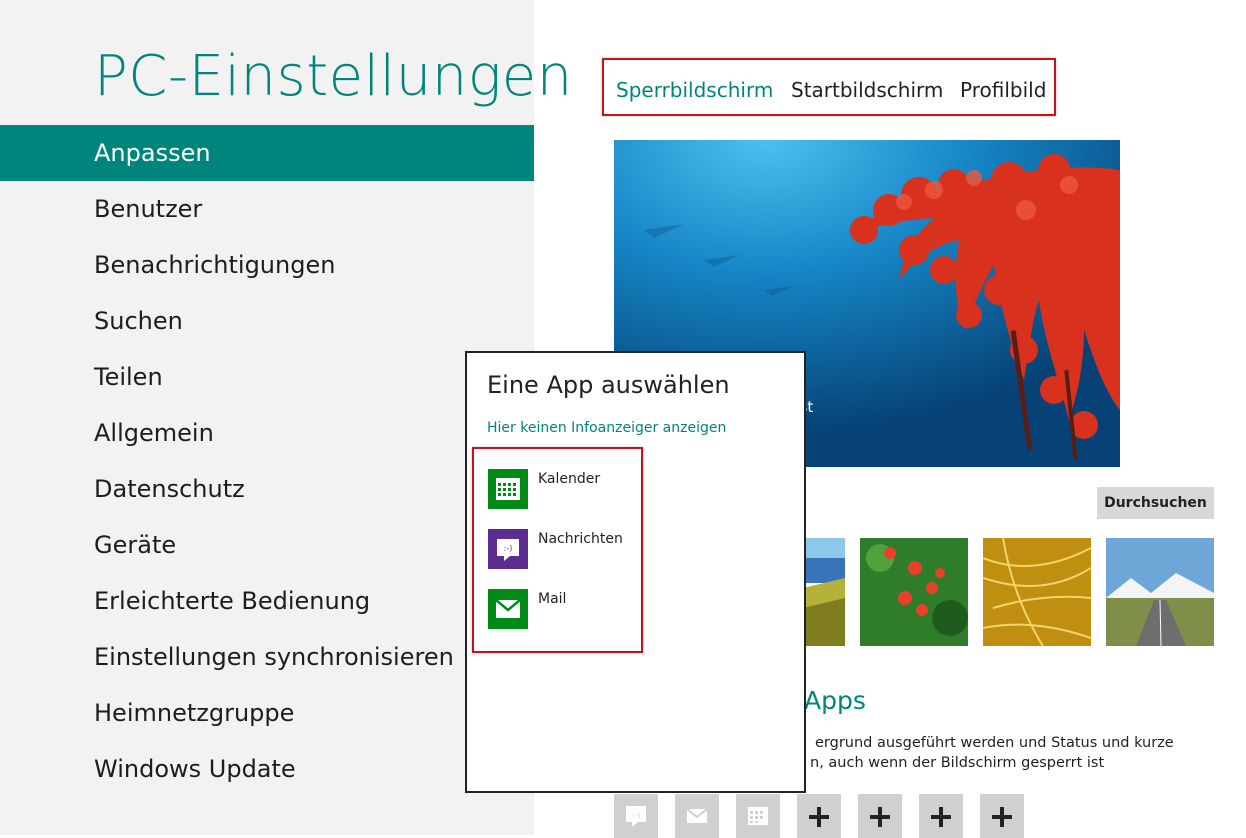  I want to click on nav-item-anpassen: Anpassen, so click(267, 153).